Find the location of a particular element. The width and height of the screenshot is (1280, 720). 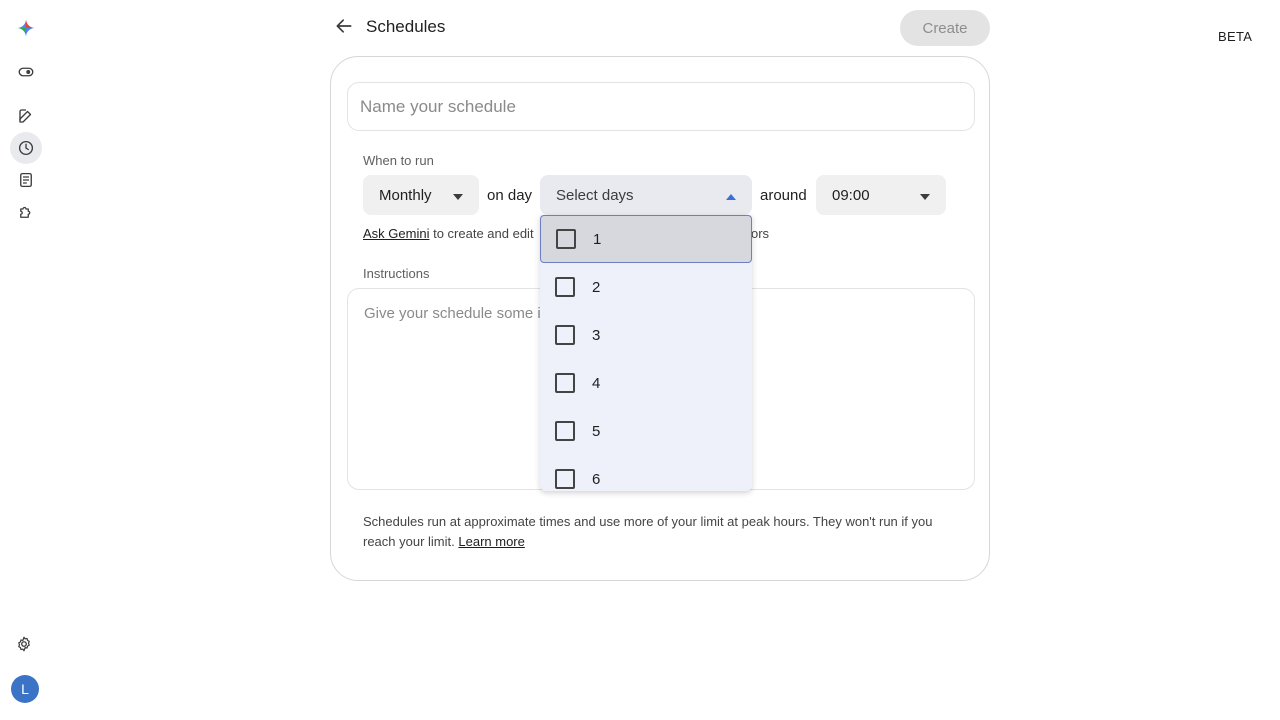

instructions-label: Instructions is located at coordinates (396, 273).